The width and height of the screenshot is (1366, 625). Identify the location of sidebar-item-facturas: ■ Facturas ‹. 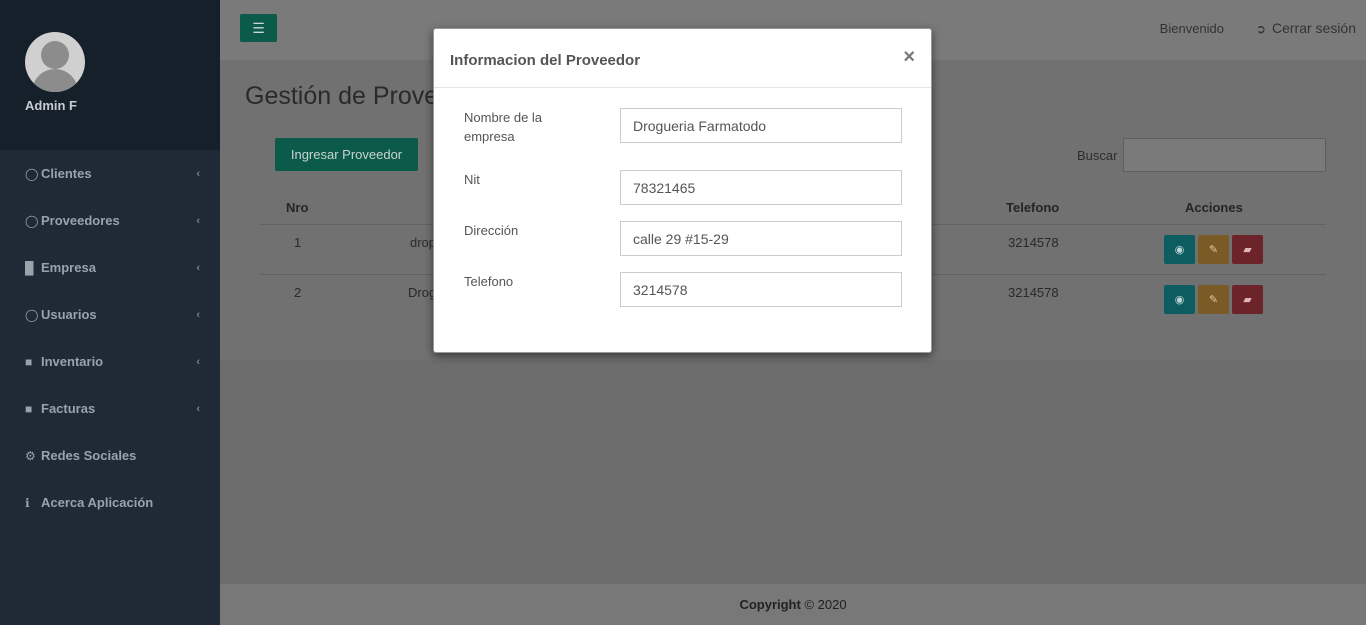
(110, 408).